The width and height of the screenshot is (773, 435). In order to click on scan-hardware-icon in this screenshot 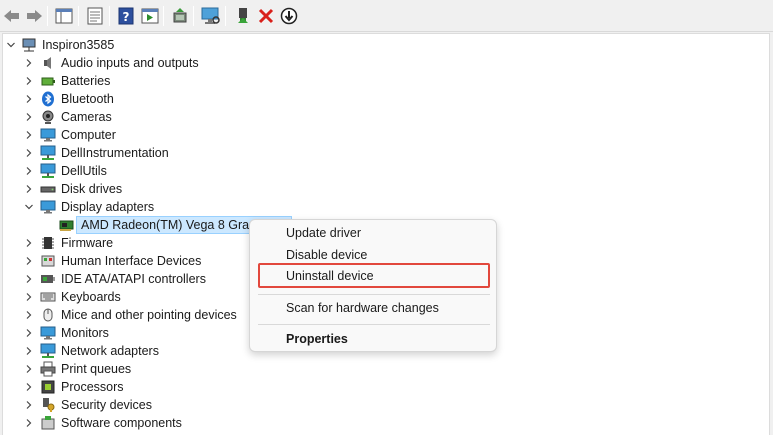, I will do `click(211, 16)`.